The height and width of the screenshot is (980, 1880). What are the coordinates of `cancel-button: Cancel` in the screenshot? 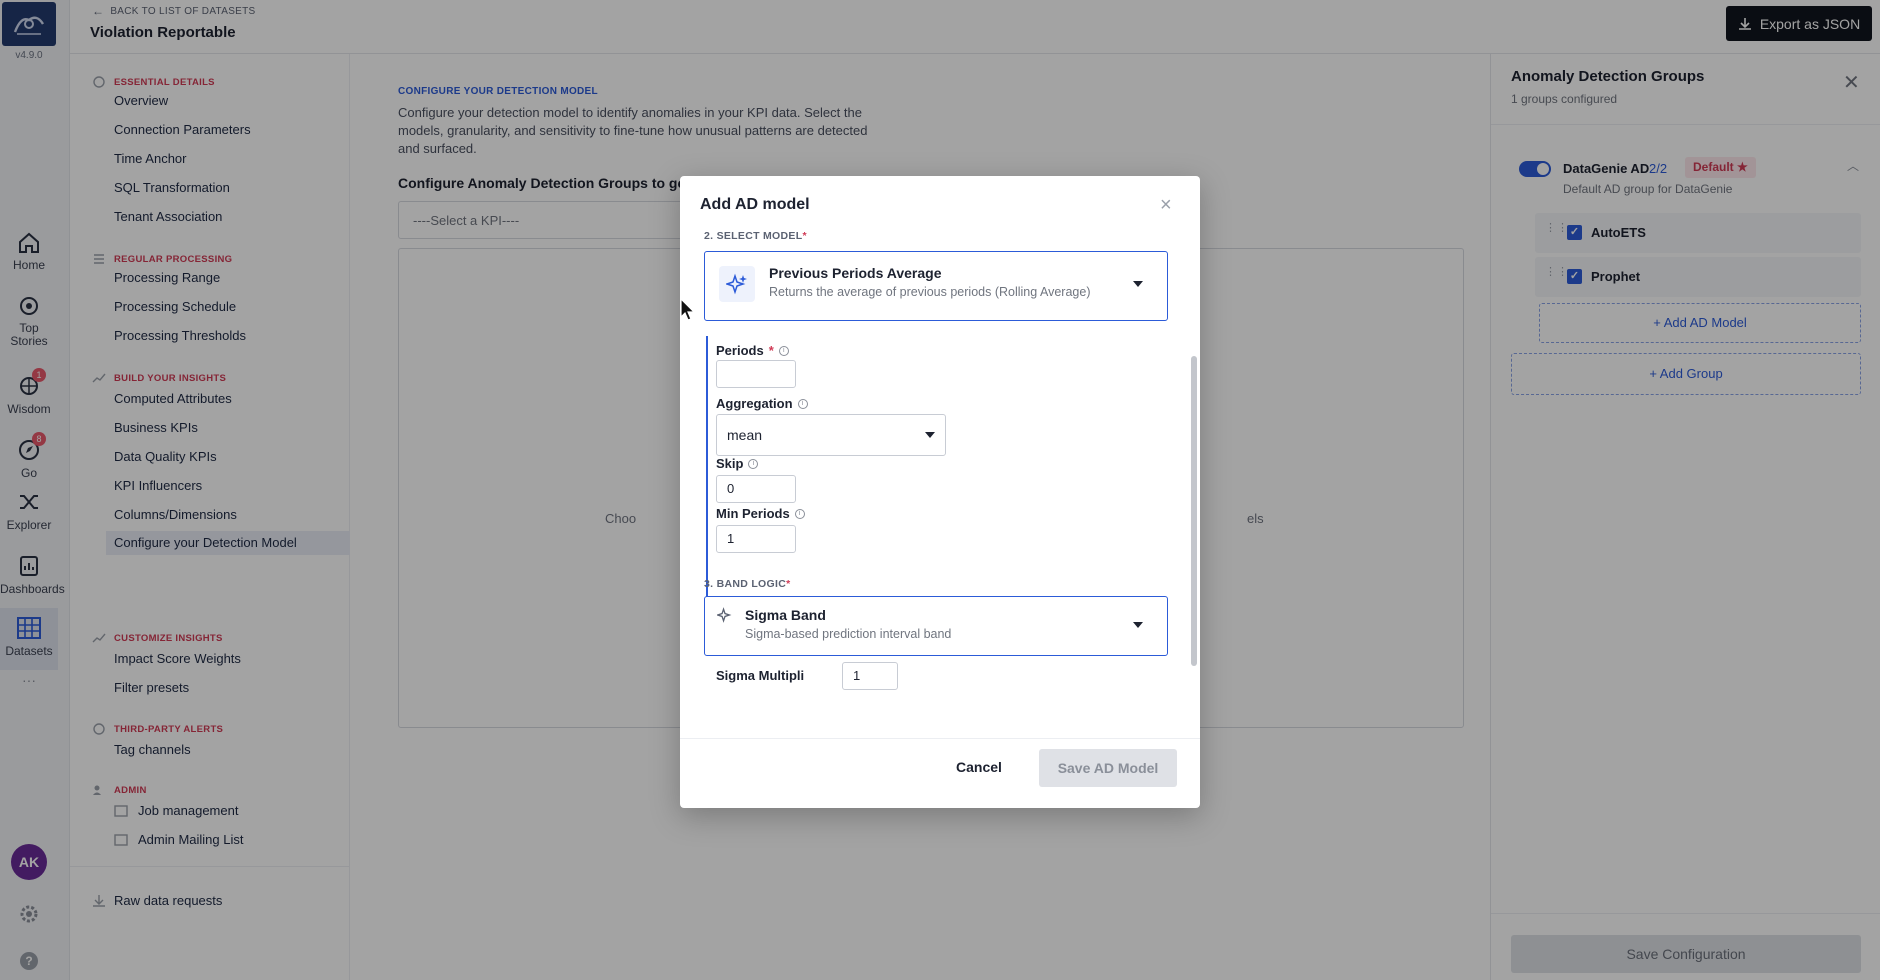 It's located at (979, 767).